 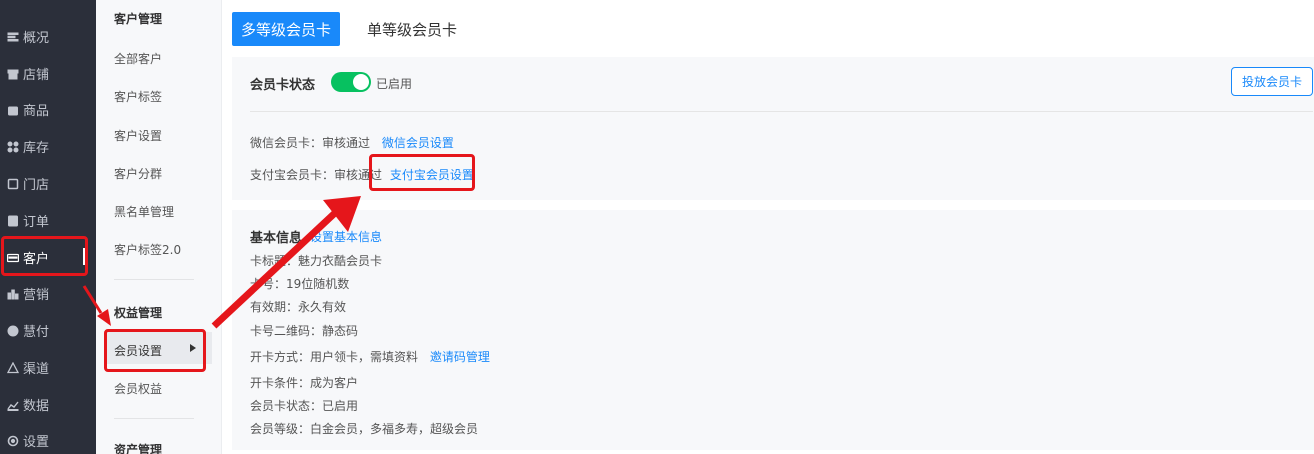 I want to click on sub-group-title: 权益管理, so click(x=138, y=313).